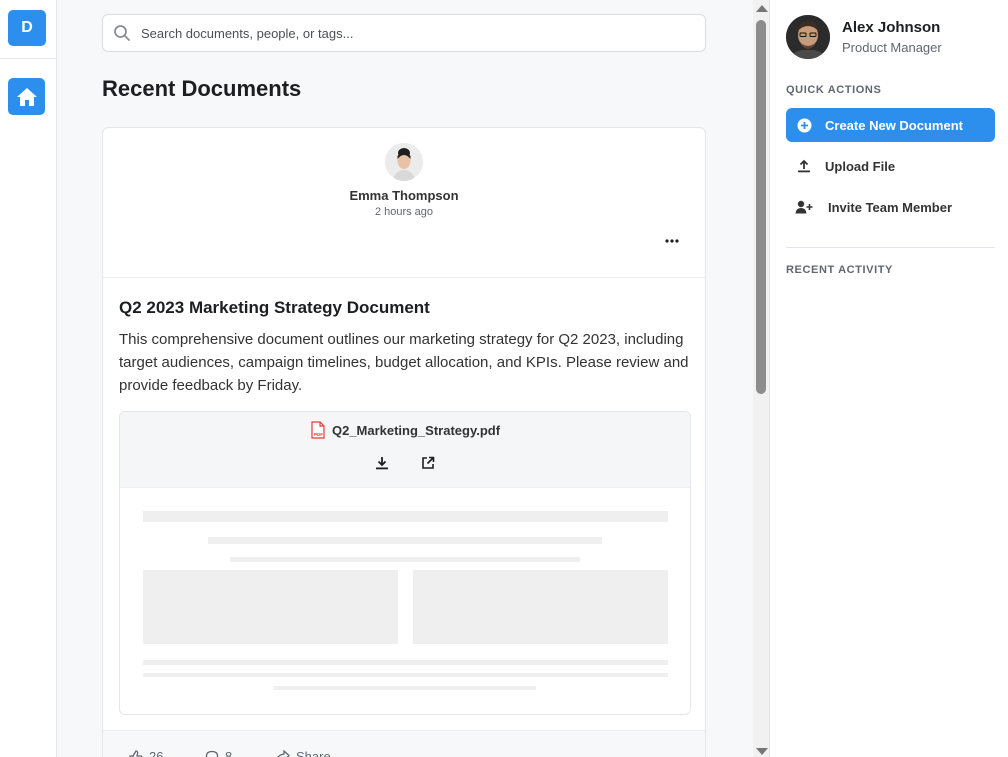 The height and width of the screenshot is (757, 1008). I want to click on recent-activity-label: RECENT ACTIVITY, so click(839, 270).